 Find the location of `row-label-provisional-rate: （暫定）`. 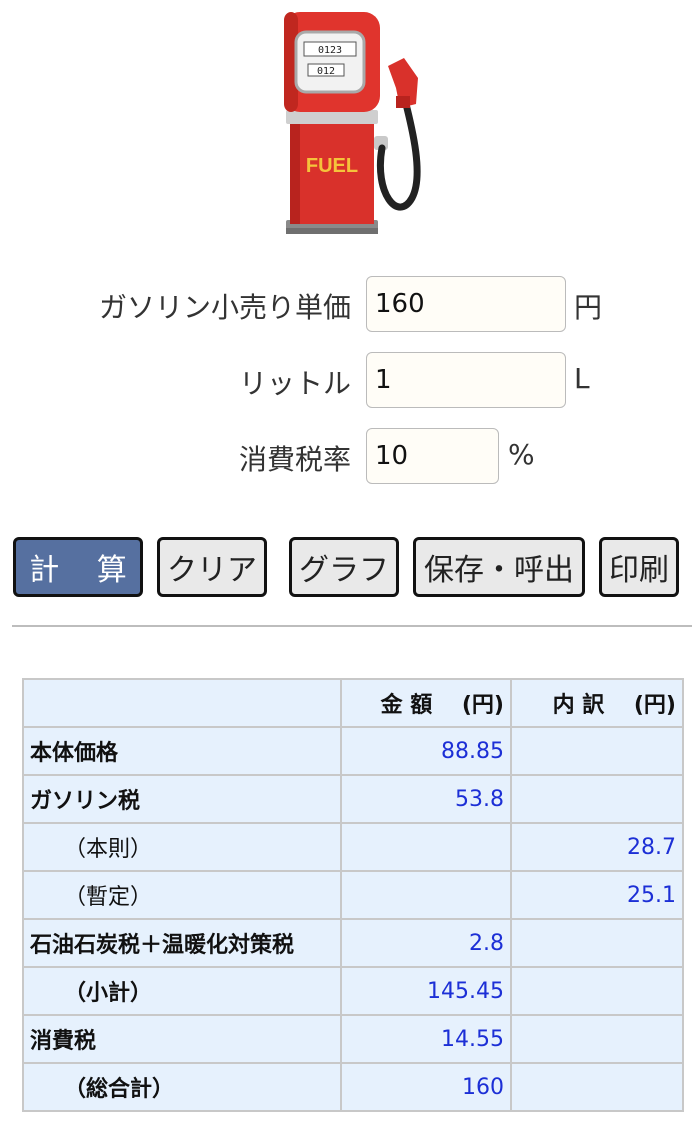

row-label-provisional-rate: （暫定） is located at coordinates (182, 895).